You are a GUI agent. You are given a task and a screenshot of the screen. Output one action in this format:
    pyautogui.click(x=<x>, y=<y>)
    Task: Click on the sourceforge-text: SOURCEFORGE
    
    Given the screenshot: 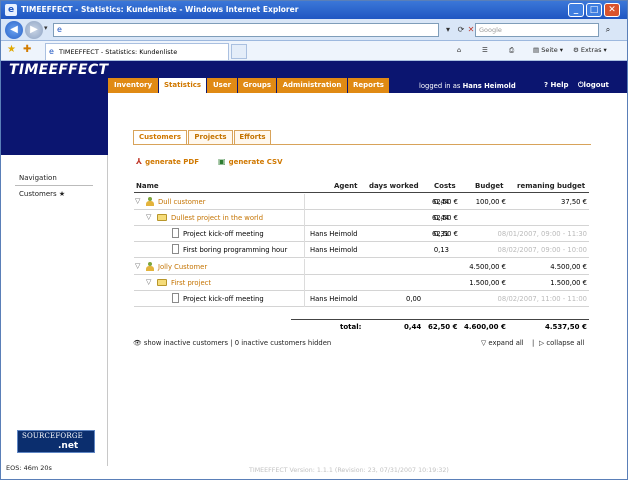 What is the action you would take?
    pyautogui.click(x=52, y=436)
    